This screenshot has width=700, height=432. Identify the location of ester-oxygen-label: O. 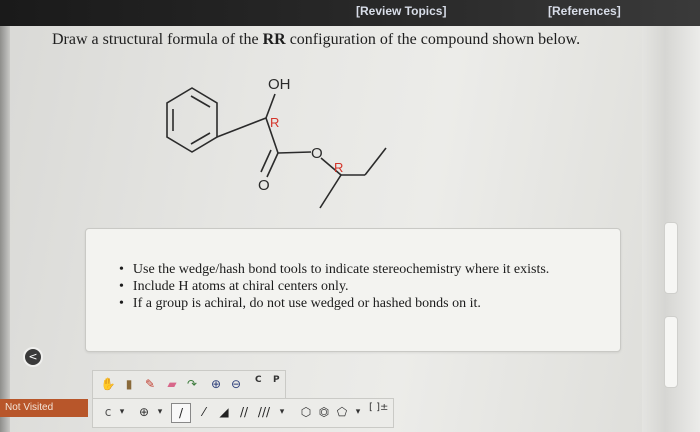
(317, 153).